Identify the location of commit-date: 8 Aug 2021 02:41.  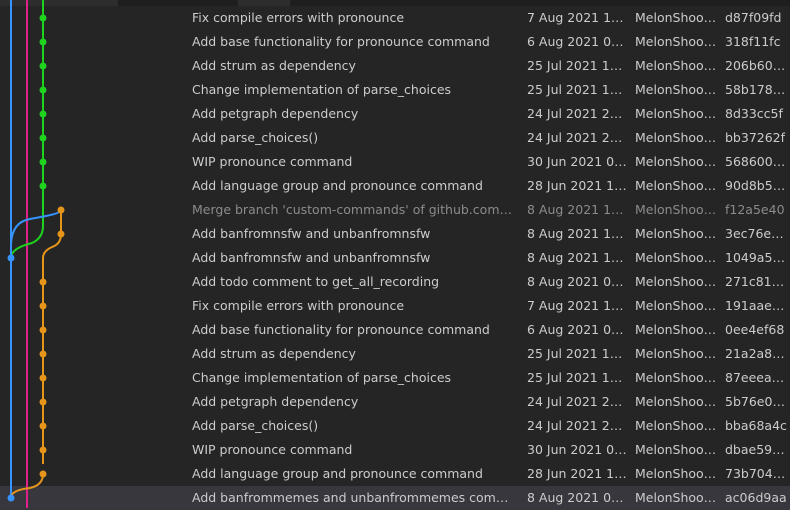
(578, 497).